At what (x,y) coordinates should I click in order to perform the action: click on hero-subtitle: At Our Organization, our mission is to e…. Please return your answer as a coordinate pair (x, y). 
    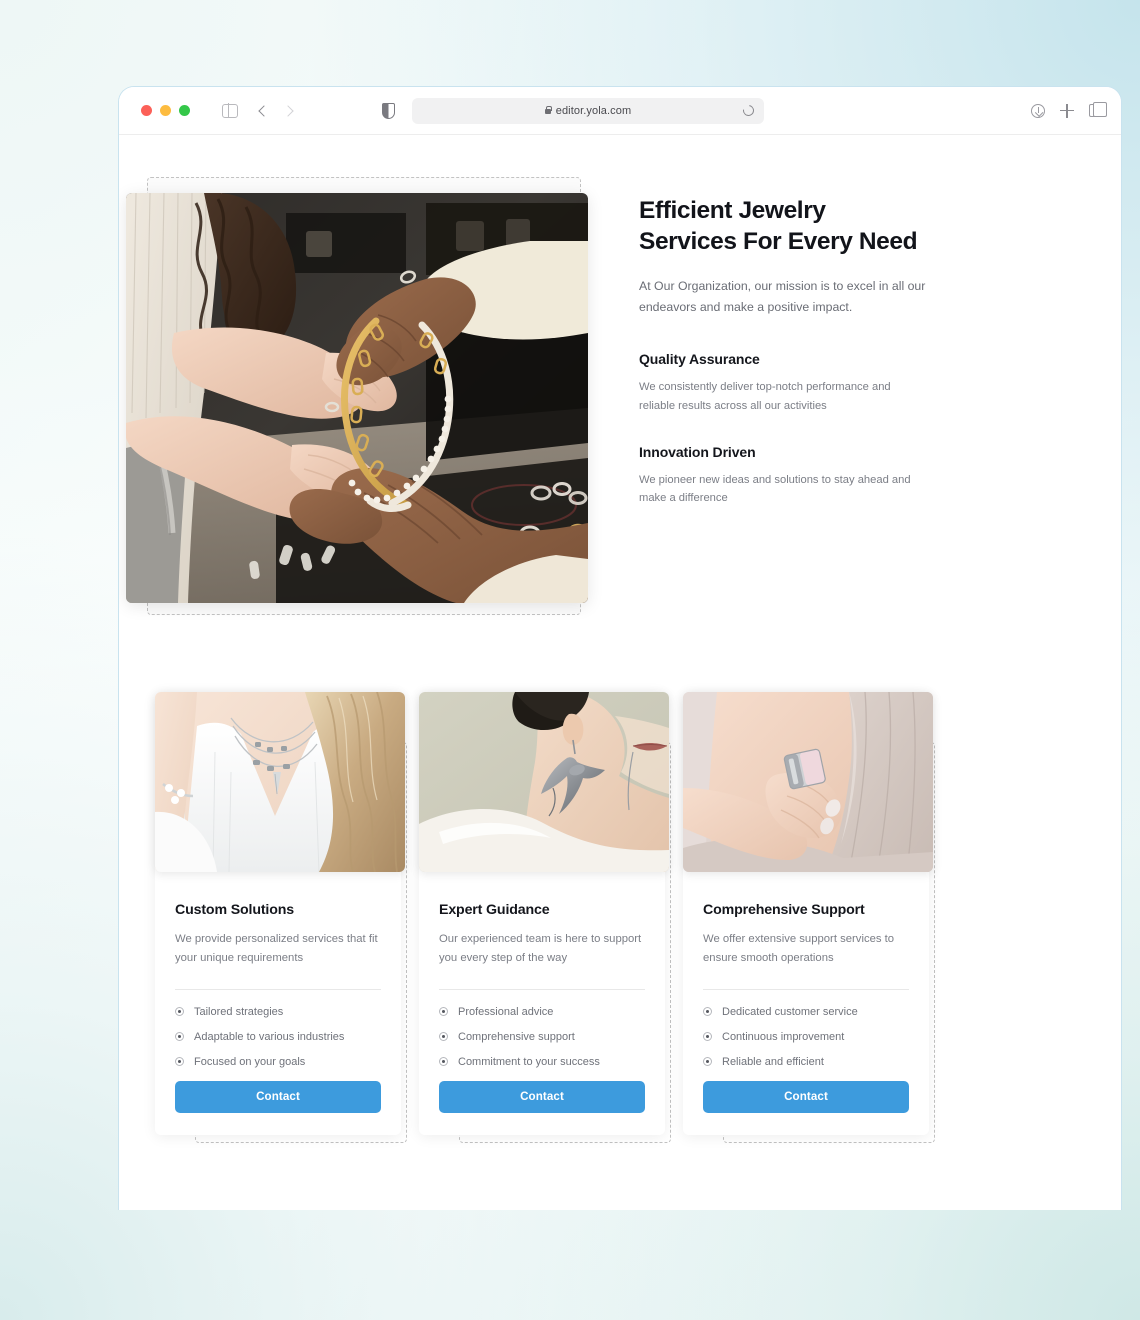
    Looking at the image, I should click on (782, 296).